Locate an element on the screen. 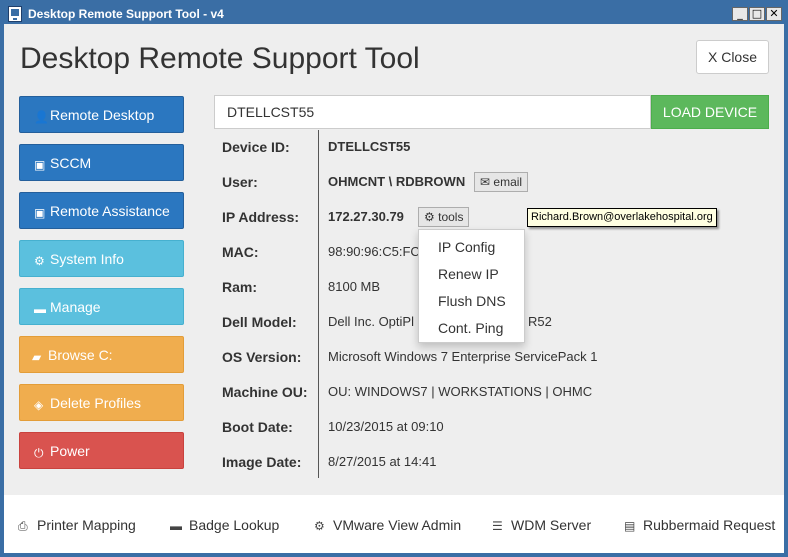 The height and width of the screenshot is (557, 788). badge-lookup-label: Badge Lookup is located at coordinates (234, 525).